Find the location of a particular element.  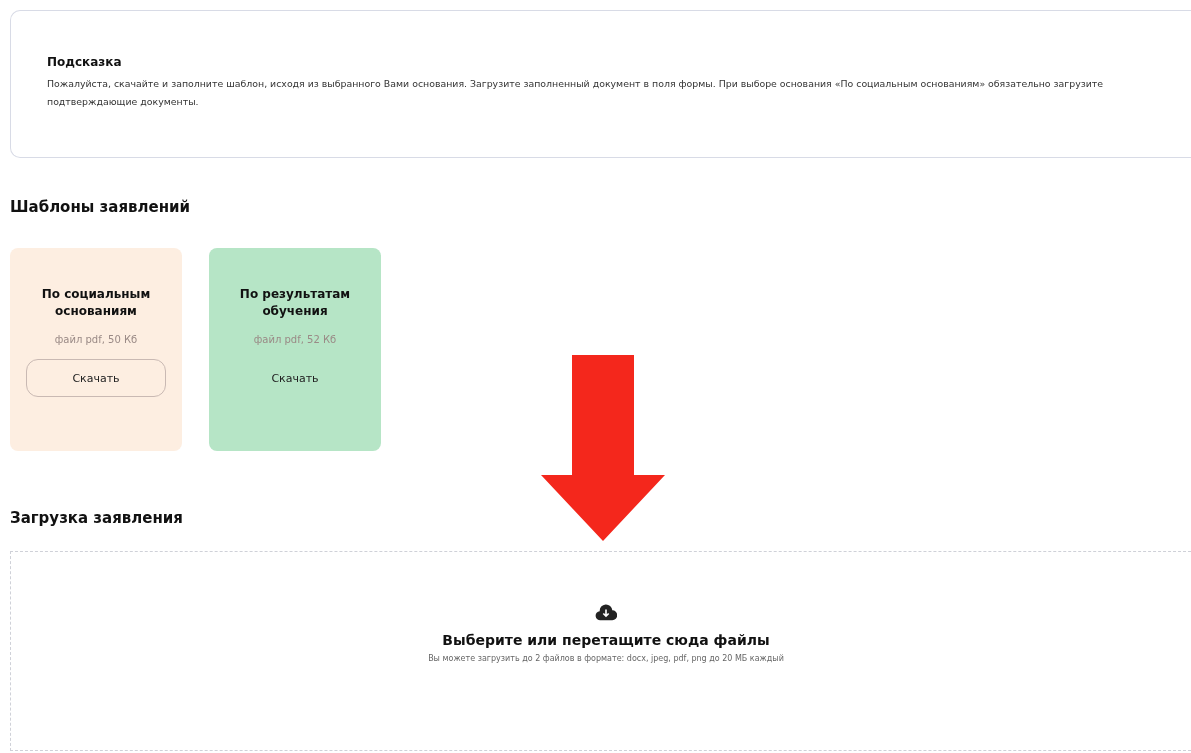

cloud-download-icon is located at coordinates (606, 613).